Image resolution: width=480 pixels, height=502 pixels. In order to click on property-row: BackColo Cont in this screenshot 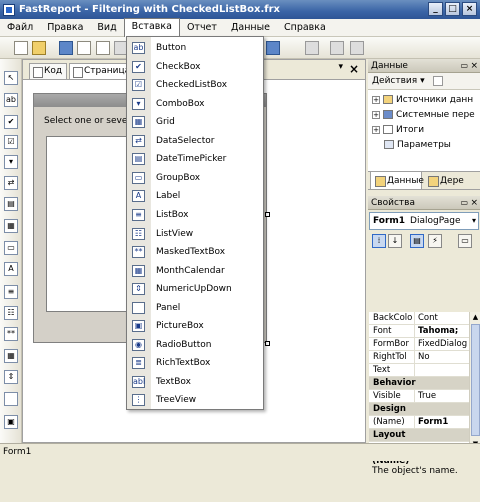, I will do `click(419, 318)`.